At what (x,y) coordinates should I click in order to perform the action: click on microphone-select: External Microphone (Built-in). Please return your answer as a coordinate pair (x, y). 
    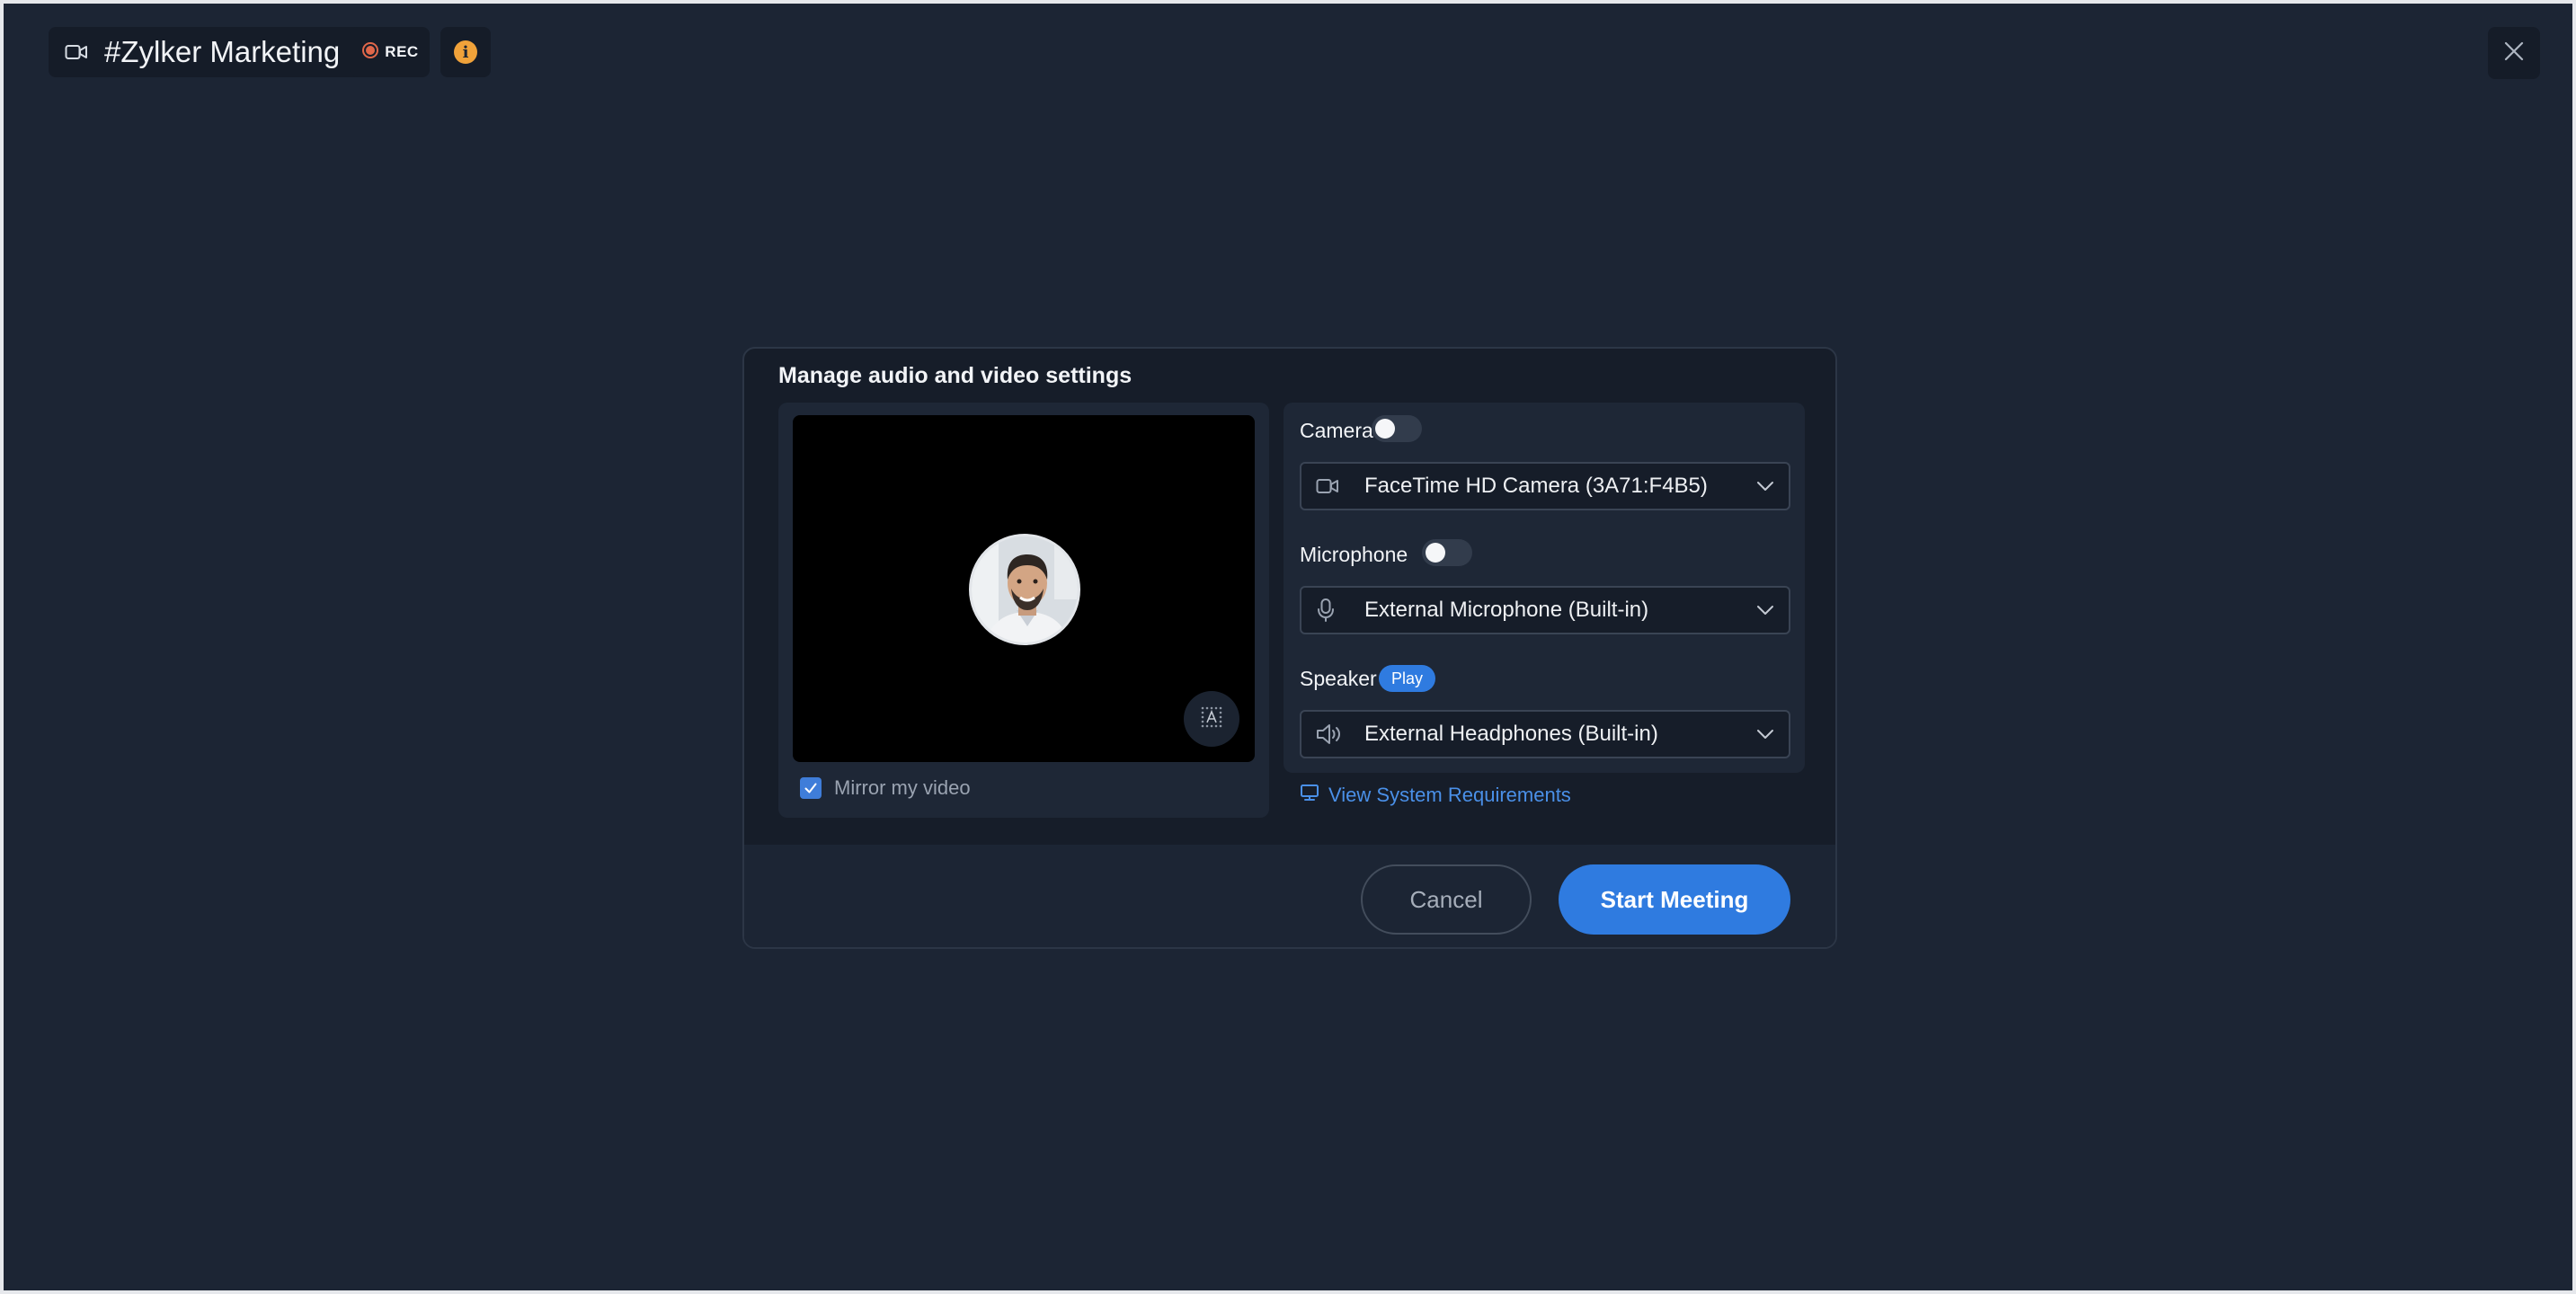
    Looking at the image, I should click on (1545, 610).